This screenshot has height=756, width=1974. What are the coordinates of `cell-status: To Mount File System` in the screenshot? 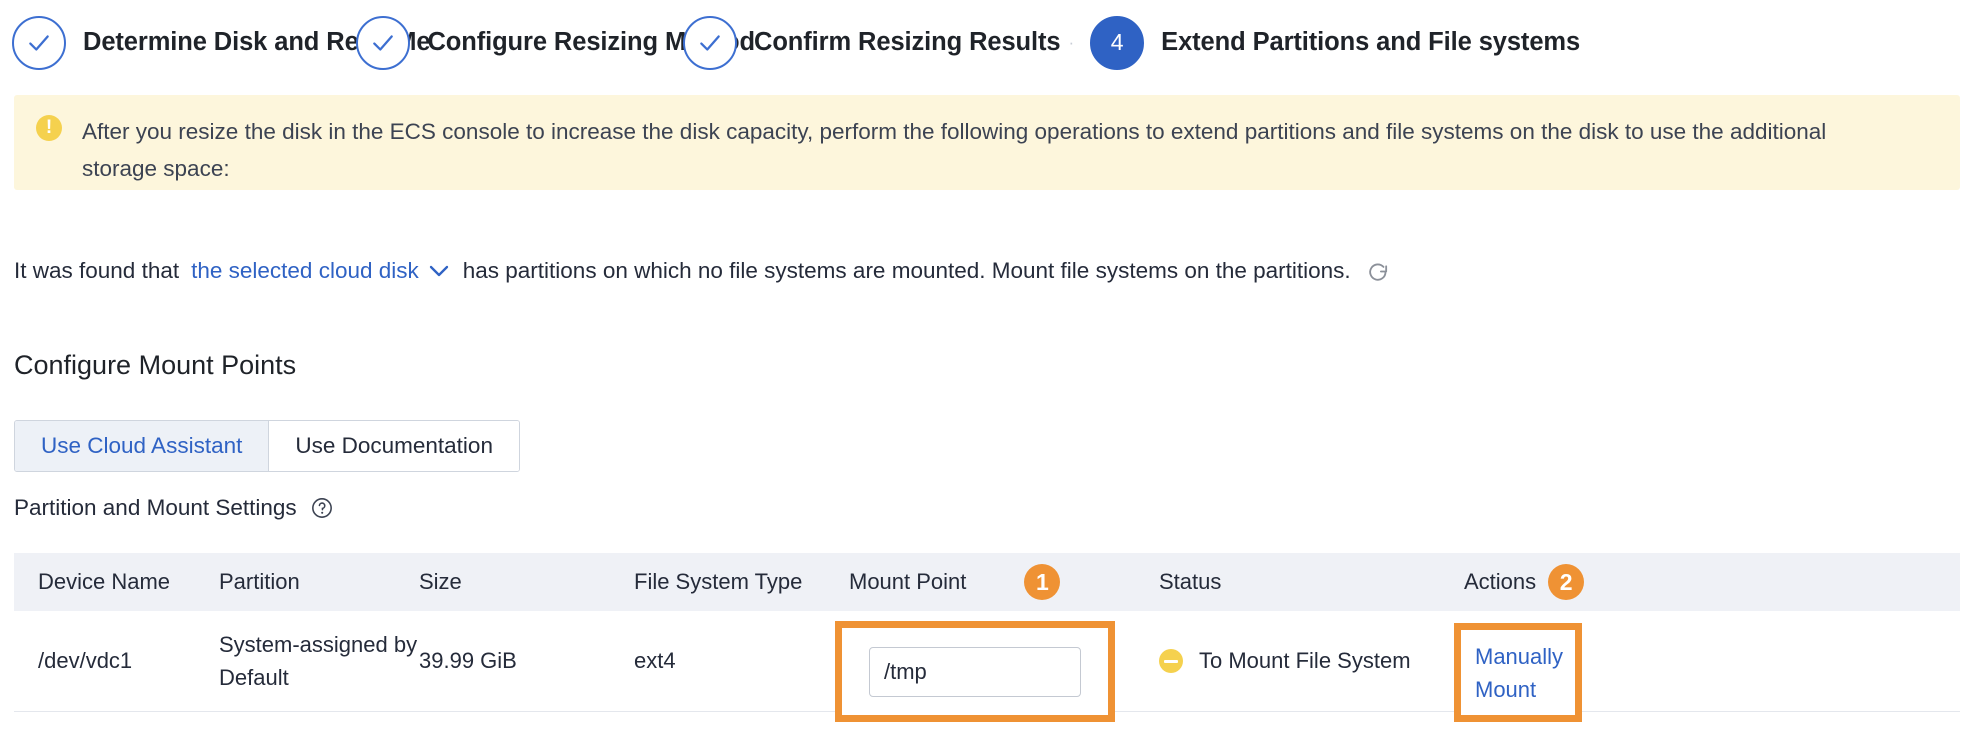 It's located at (1311, 661).